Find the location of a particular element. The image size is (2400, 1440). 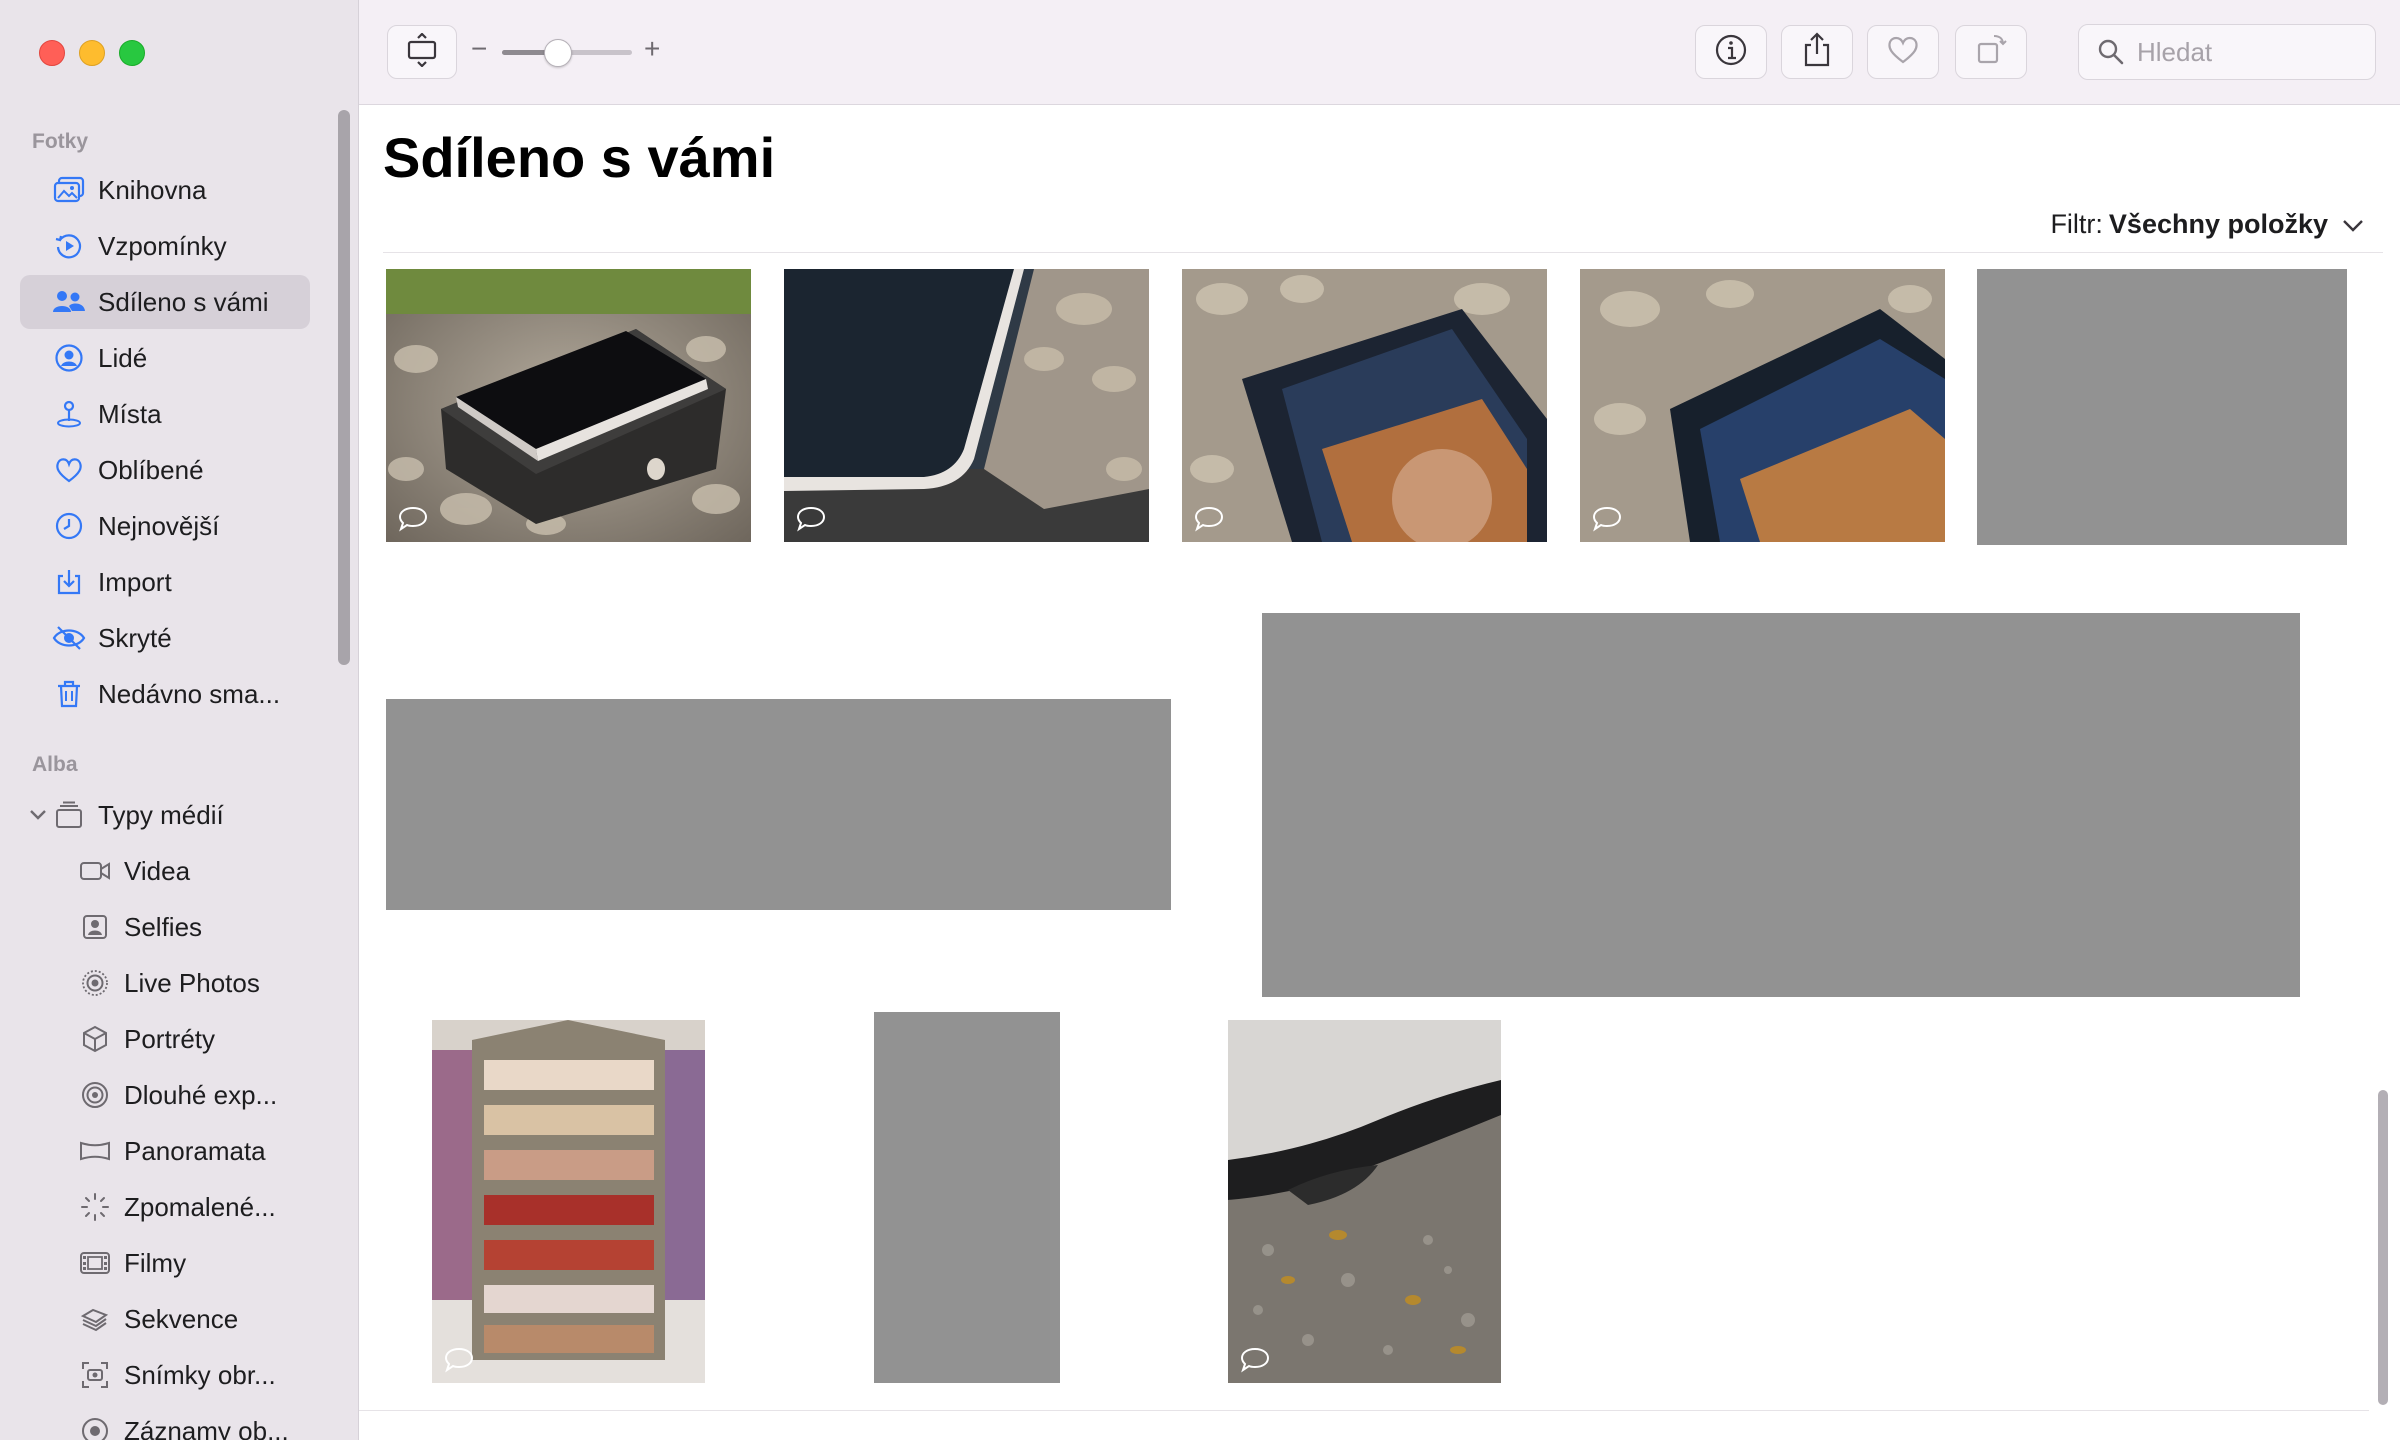

sidebar-item-label: Vzpomínky is located at coordinates (162, 245).